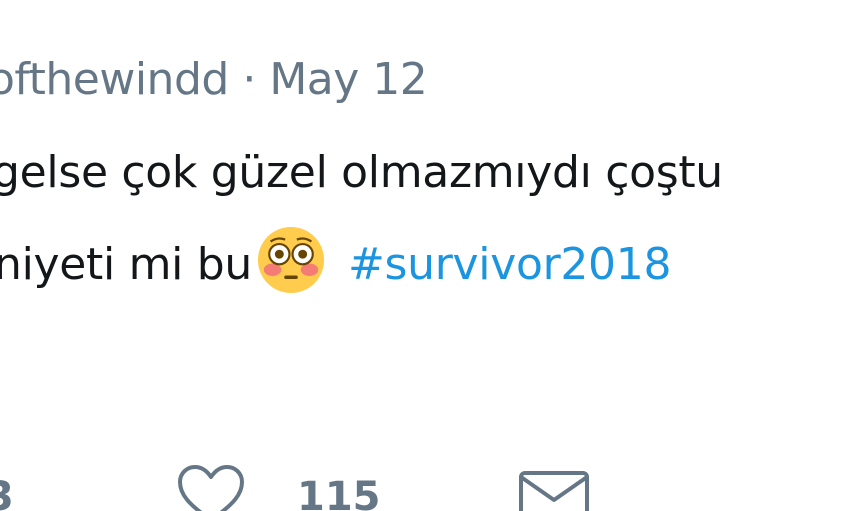  I want to click on mail-icon, so click(554, 490).